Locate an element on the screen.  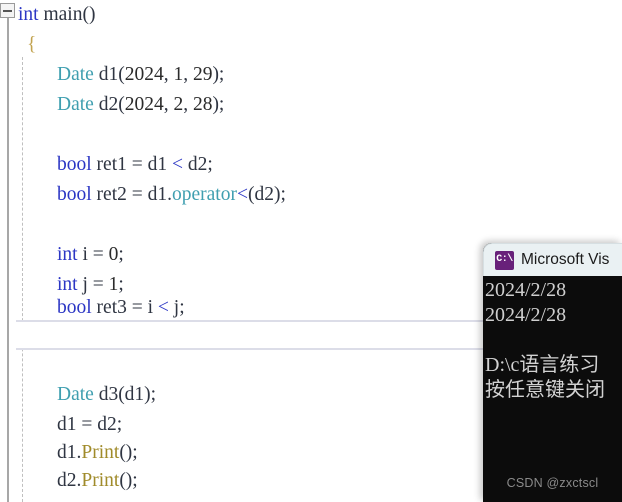
console-titlebar: C:\ Microsoft Vis is located at coordinates (552, 259).